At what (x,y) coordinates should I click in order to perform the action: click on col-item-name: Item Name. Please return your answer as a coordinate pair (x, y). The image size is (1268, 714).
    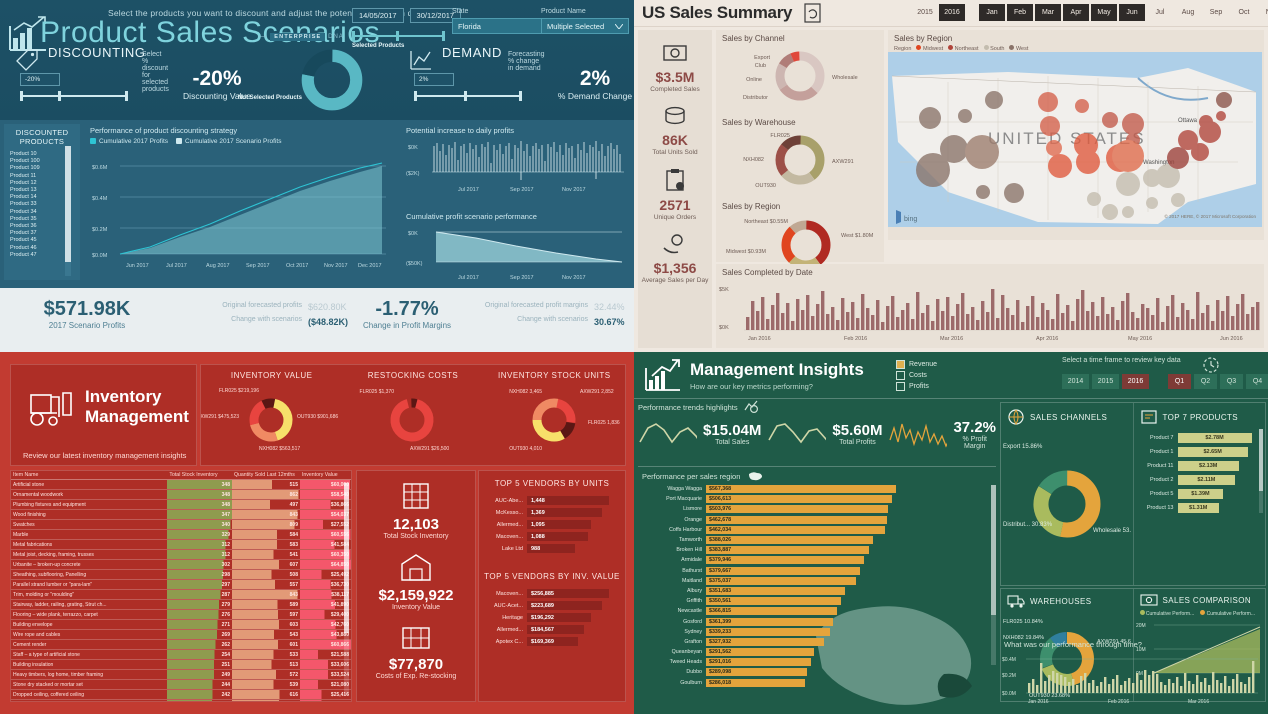
    Looking at the image, I should click on (89, 475).